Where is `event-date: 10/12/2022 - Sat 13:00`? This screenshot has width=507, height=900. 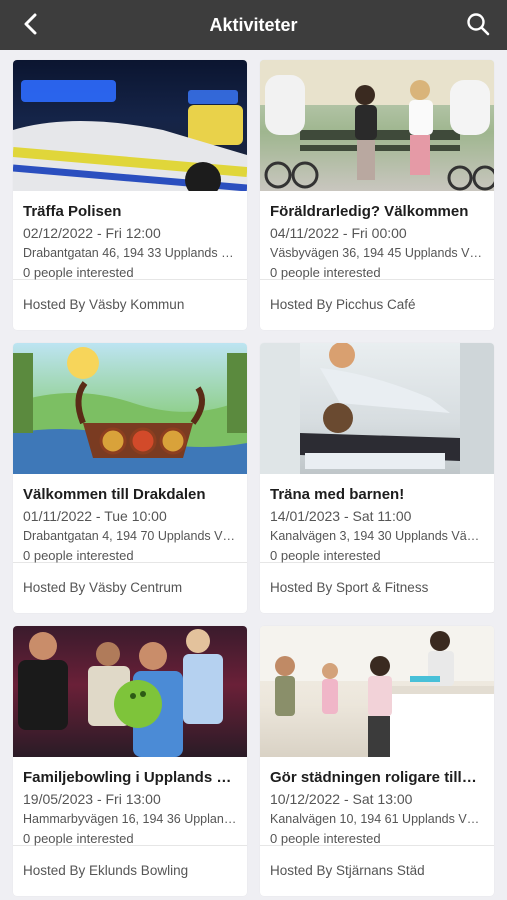 event-date: 10/12/2022 - Sat 13:00 is located at coordinates (341, 799).